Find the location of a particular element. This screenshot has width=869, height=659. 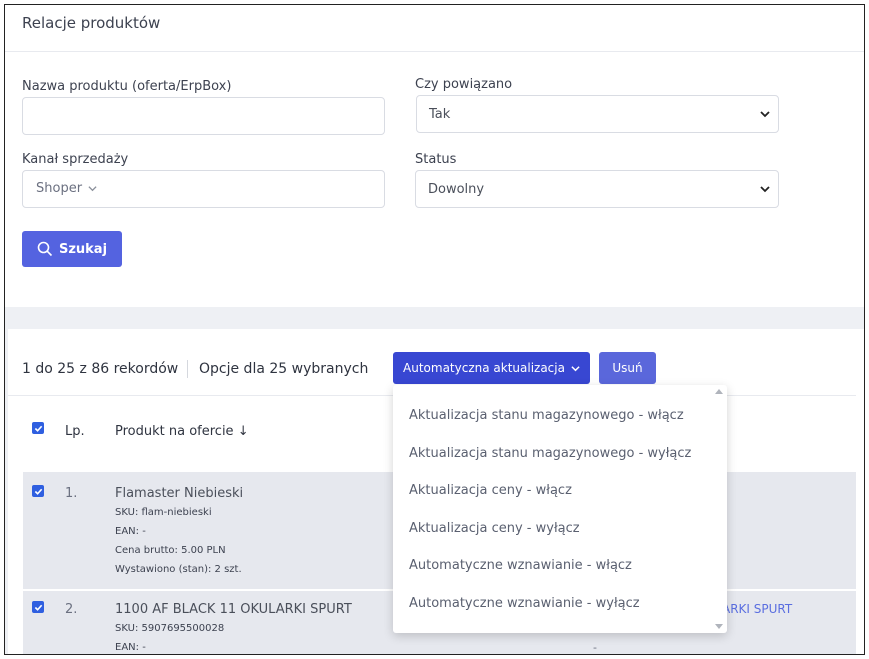

search-icon is located at coordinates (45, 249).